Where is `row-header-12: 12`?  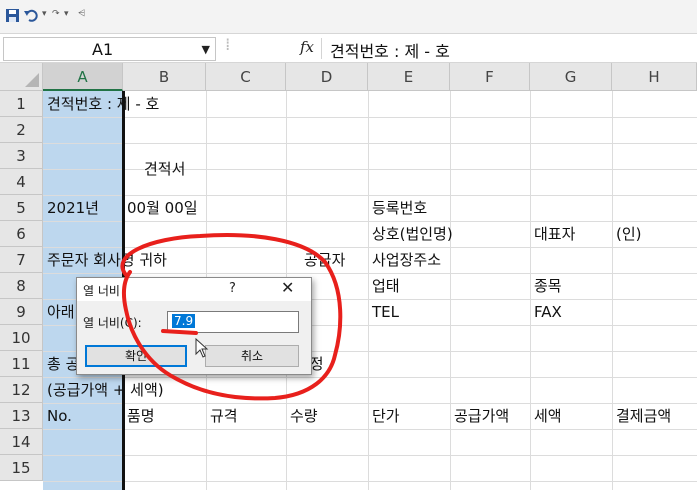
row-header-12: 12 is located at coordinates (21, 390).